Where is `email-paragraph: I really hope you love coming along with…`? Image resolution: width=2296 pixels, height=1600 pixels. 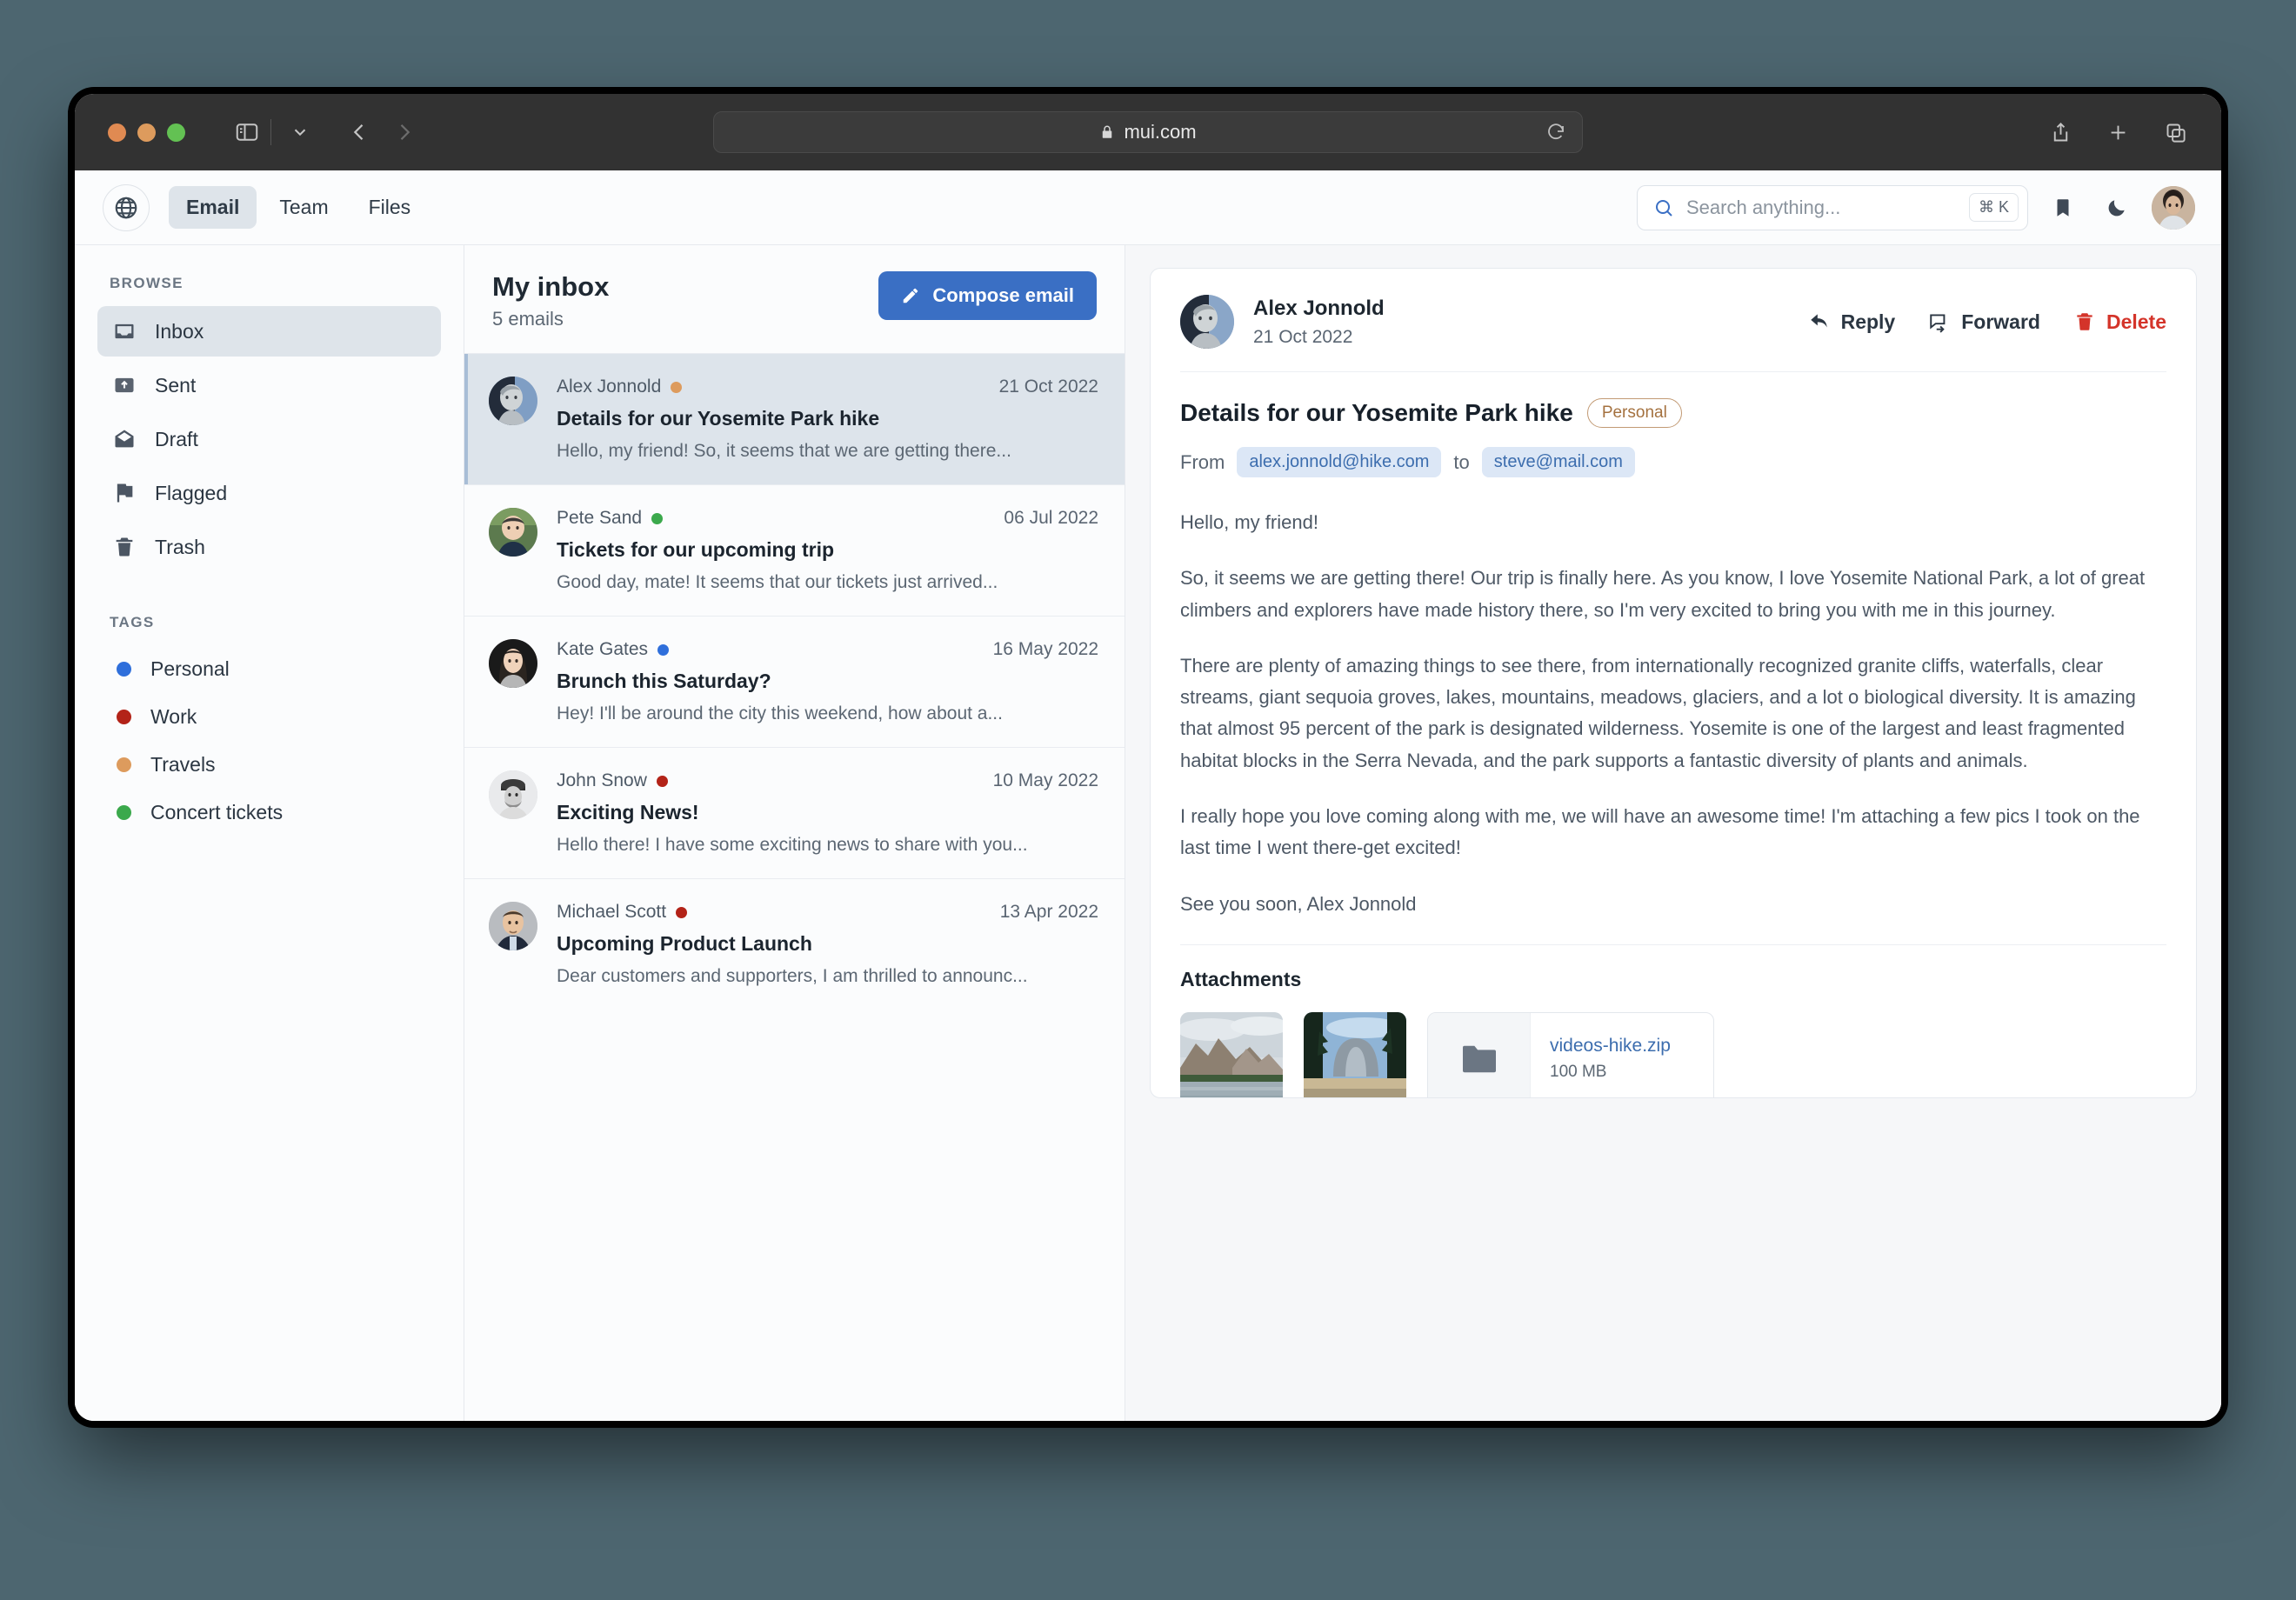
email-paragraph: I really hope you love coming along with… is located at coordinates (1660, 832).